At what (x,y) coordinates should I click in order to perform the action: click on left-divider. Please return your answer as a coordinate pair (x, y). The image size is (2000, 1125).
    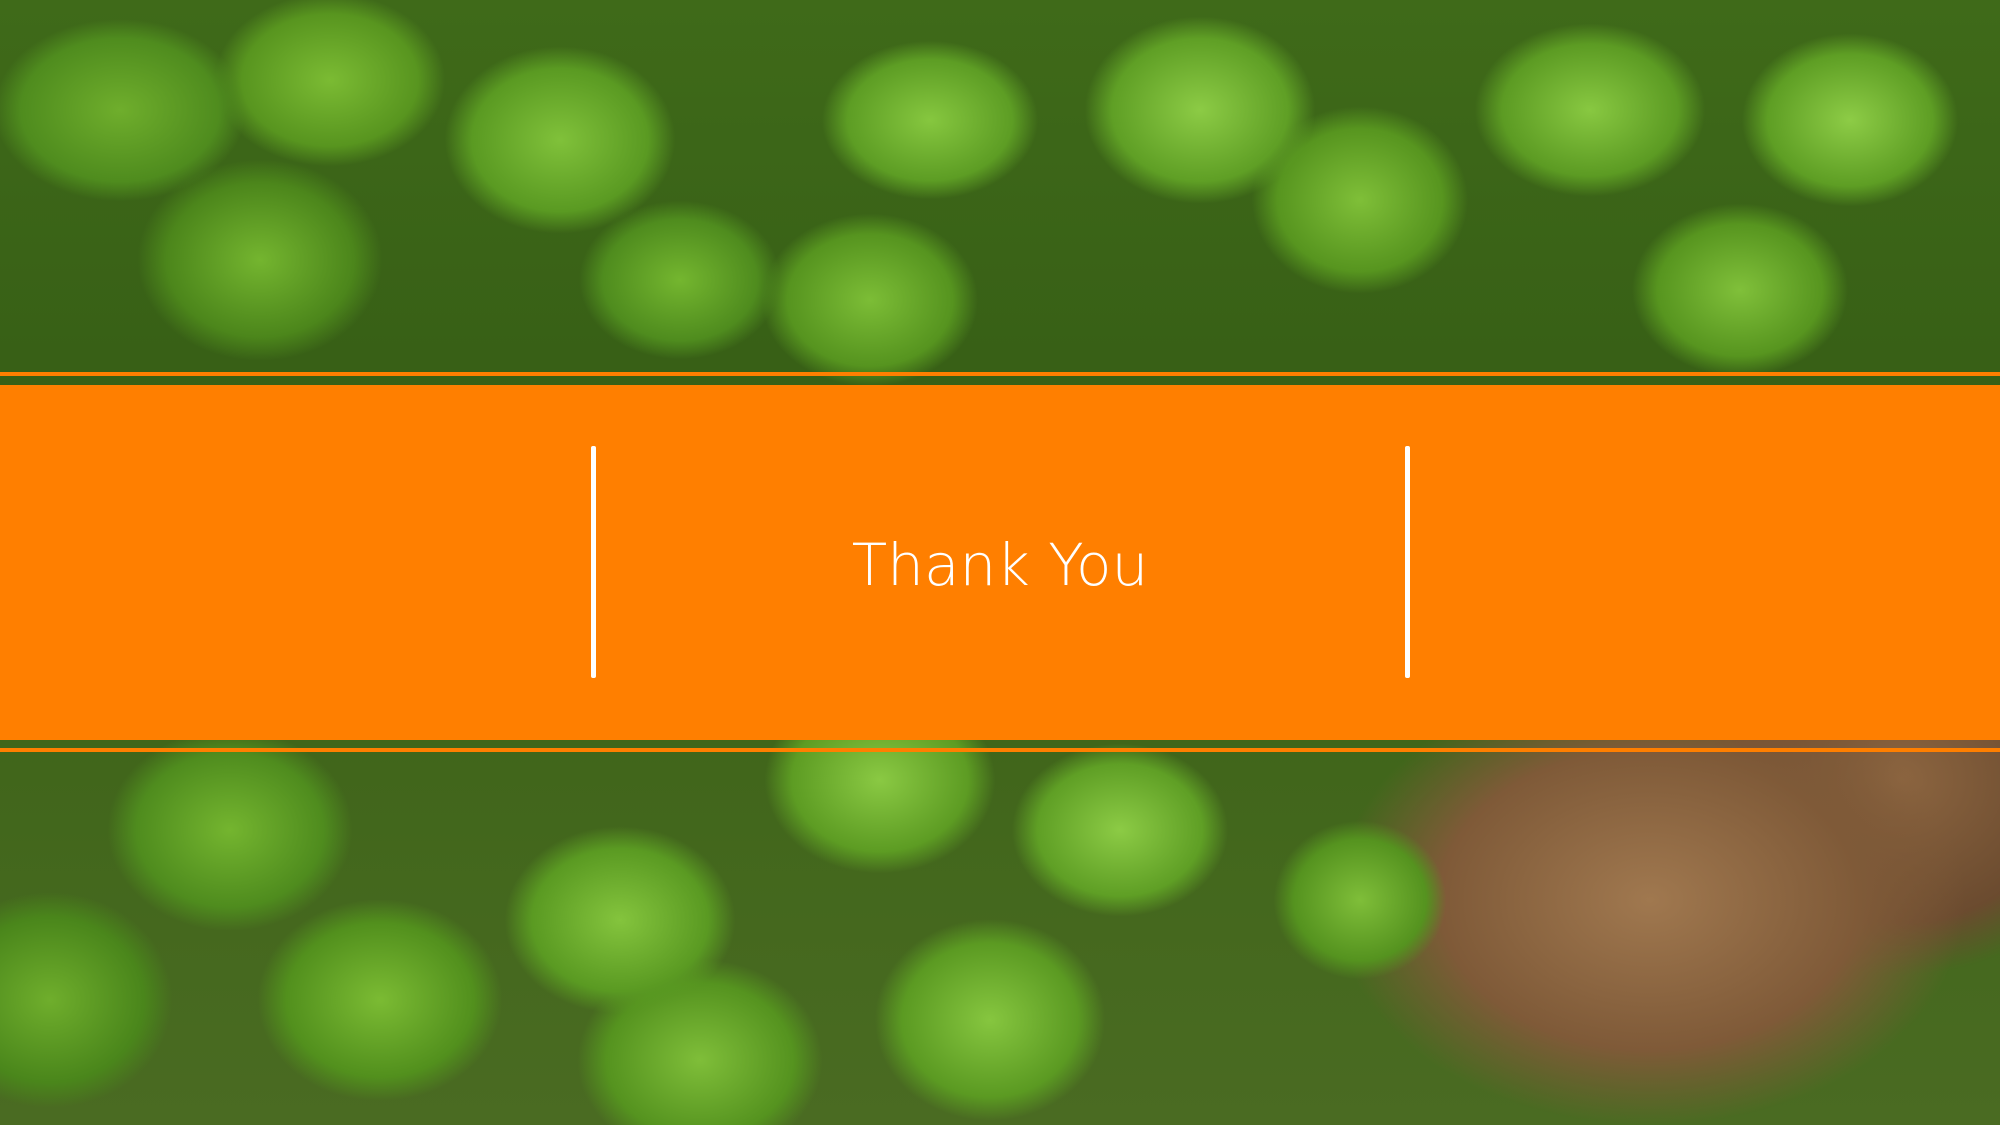
    Looking at the image, I should click on (593, 562).